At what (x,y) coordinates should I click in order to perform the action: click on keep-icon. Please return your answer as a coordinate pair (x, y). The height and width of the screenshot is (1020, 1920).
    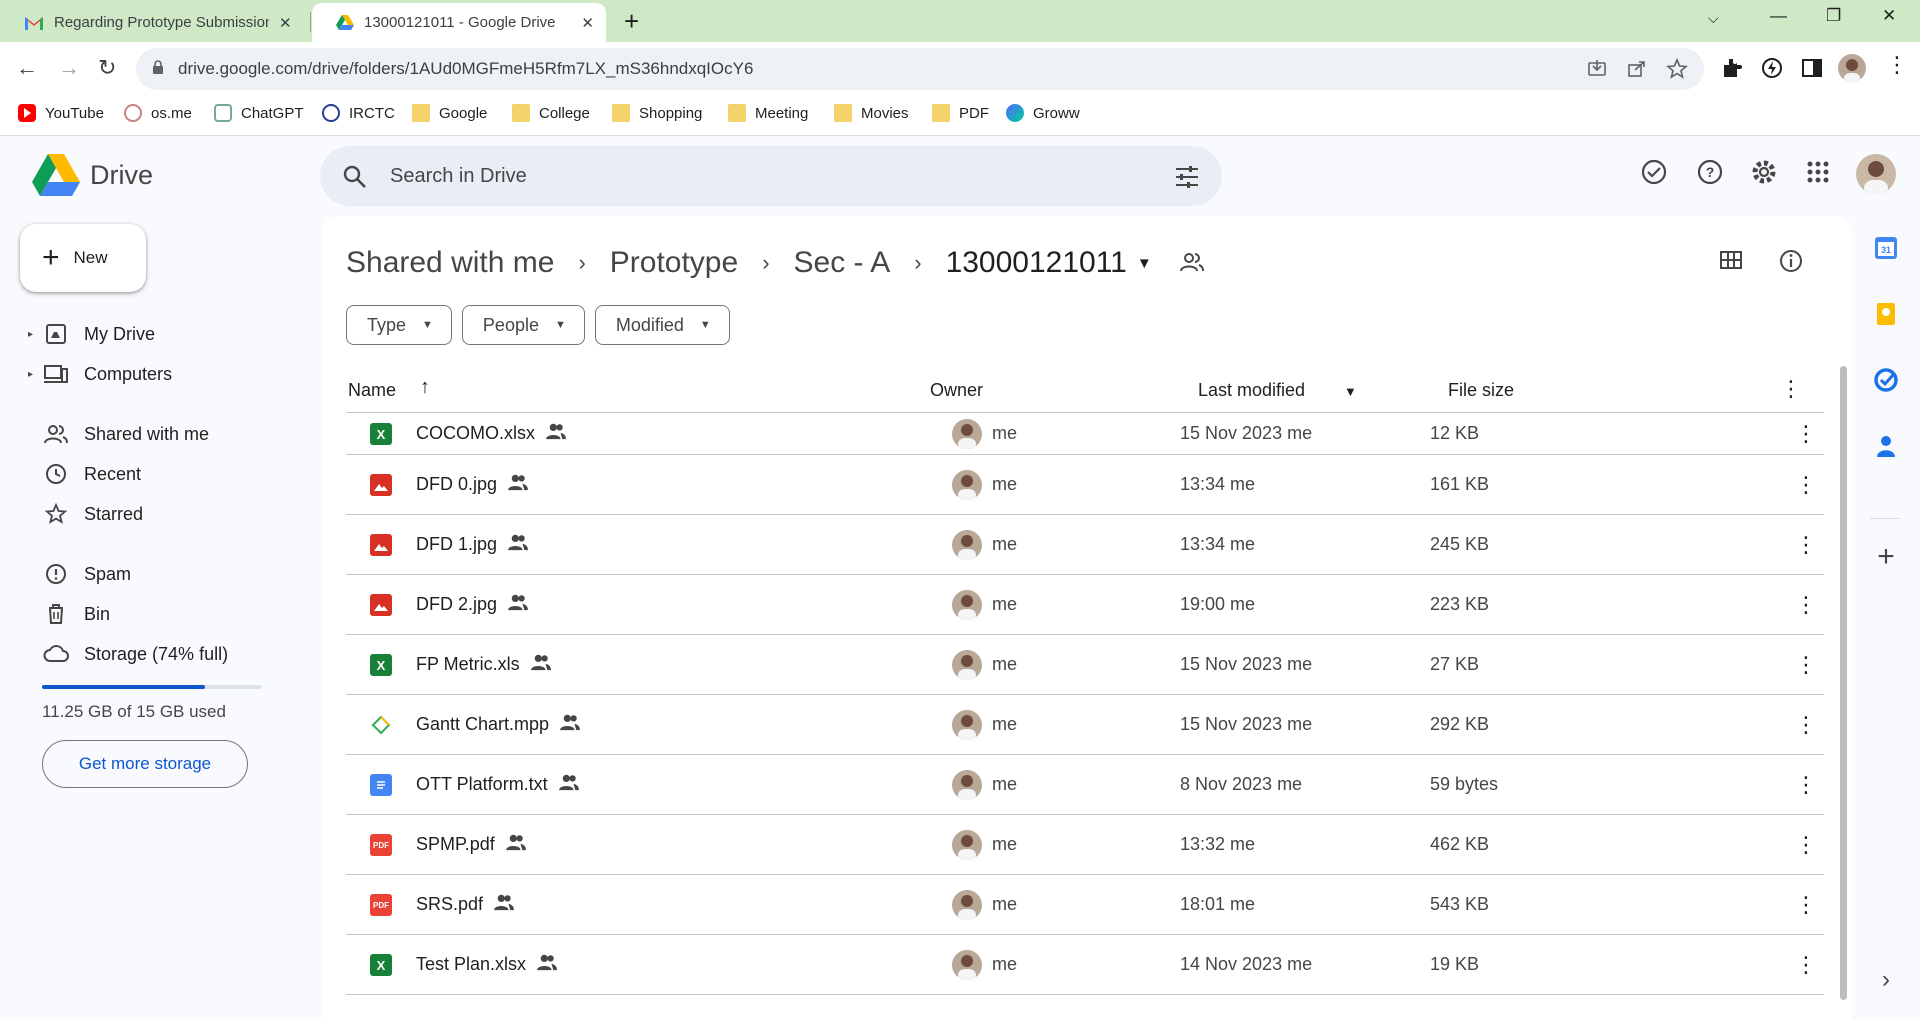
    Looking at the image, I should click on (1886, 314).